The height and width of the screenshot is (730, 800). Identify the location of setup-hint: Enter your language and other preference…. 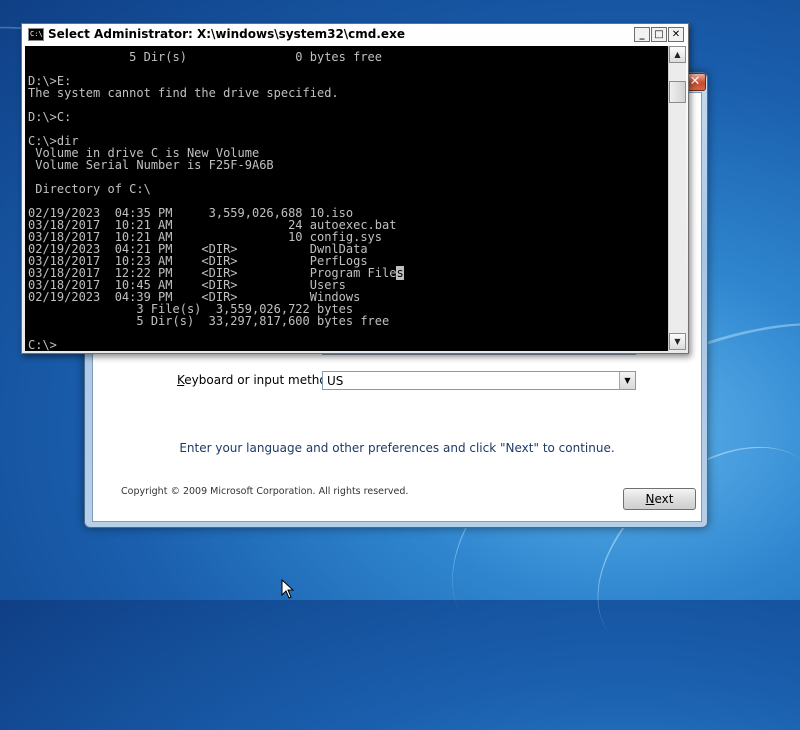
(397, 448).